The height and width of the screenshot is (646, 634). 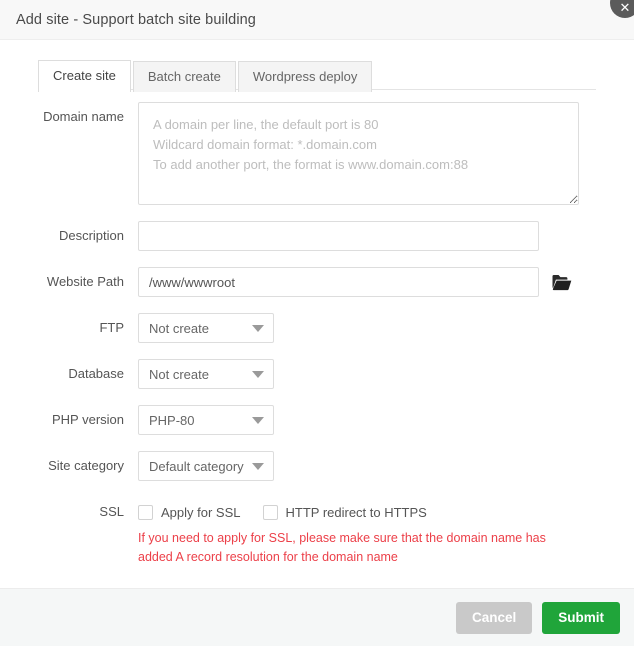 I want to click on row-description: Description, so click(x=317, y=236).